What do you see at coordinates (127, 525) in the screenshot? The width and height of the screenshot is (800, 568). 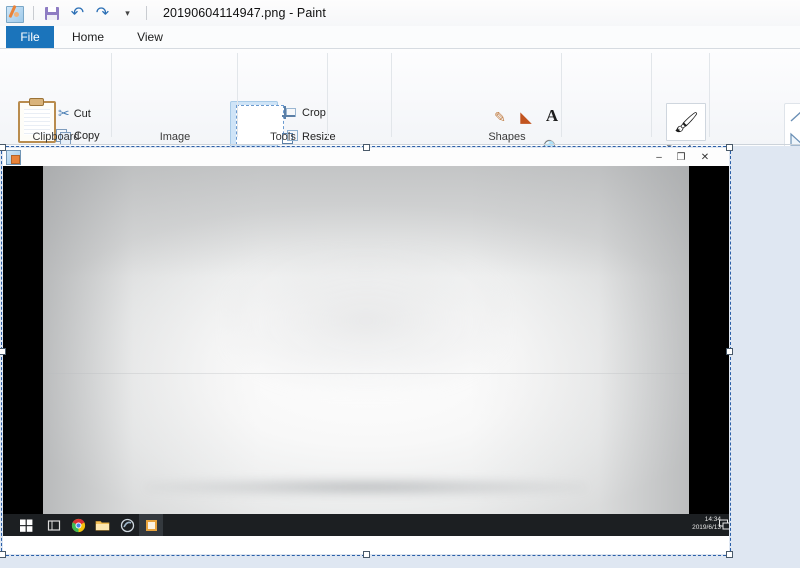 I see `media-player-icon` at bounding box center [127, 525].